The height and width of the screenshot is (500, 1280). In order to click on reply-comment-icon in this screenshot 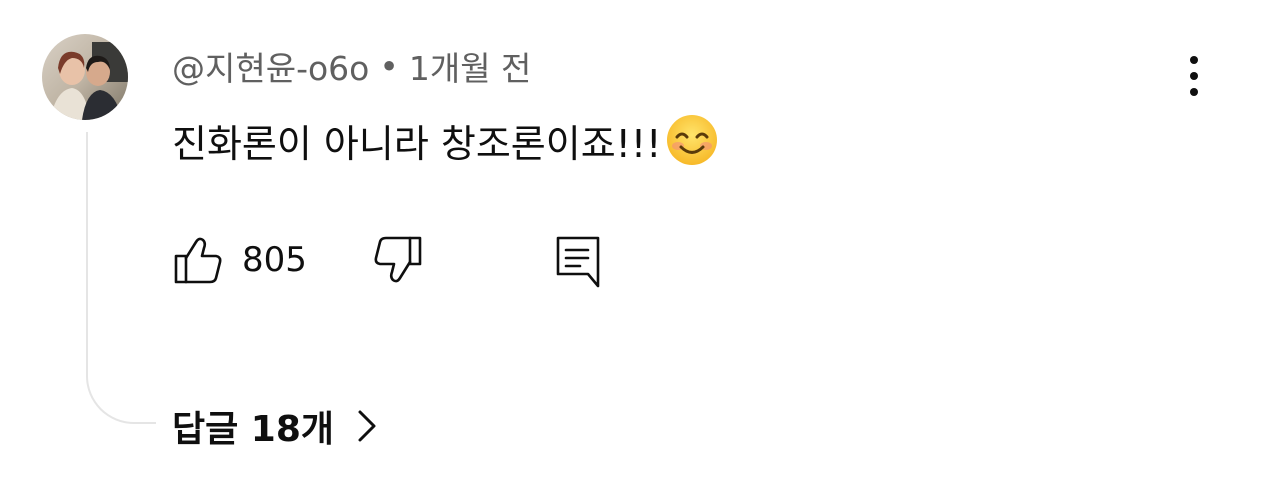, I will do `click(578, 262)`.